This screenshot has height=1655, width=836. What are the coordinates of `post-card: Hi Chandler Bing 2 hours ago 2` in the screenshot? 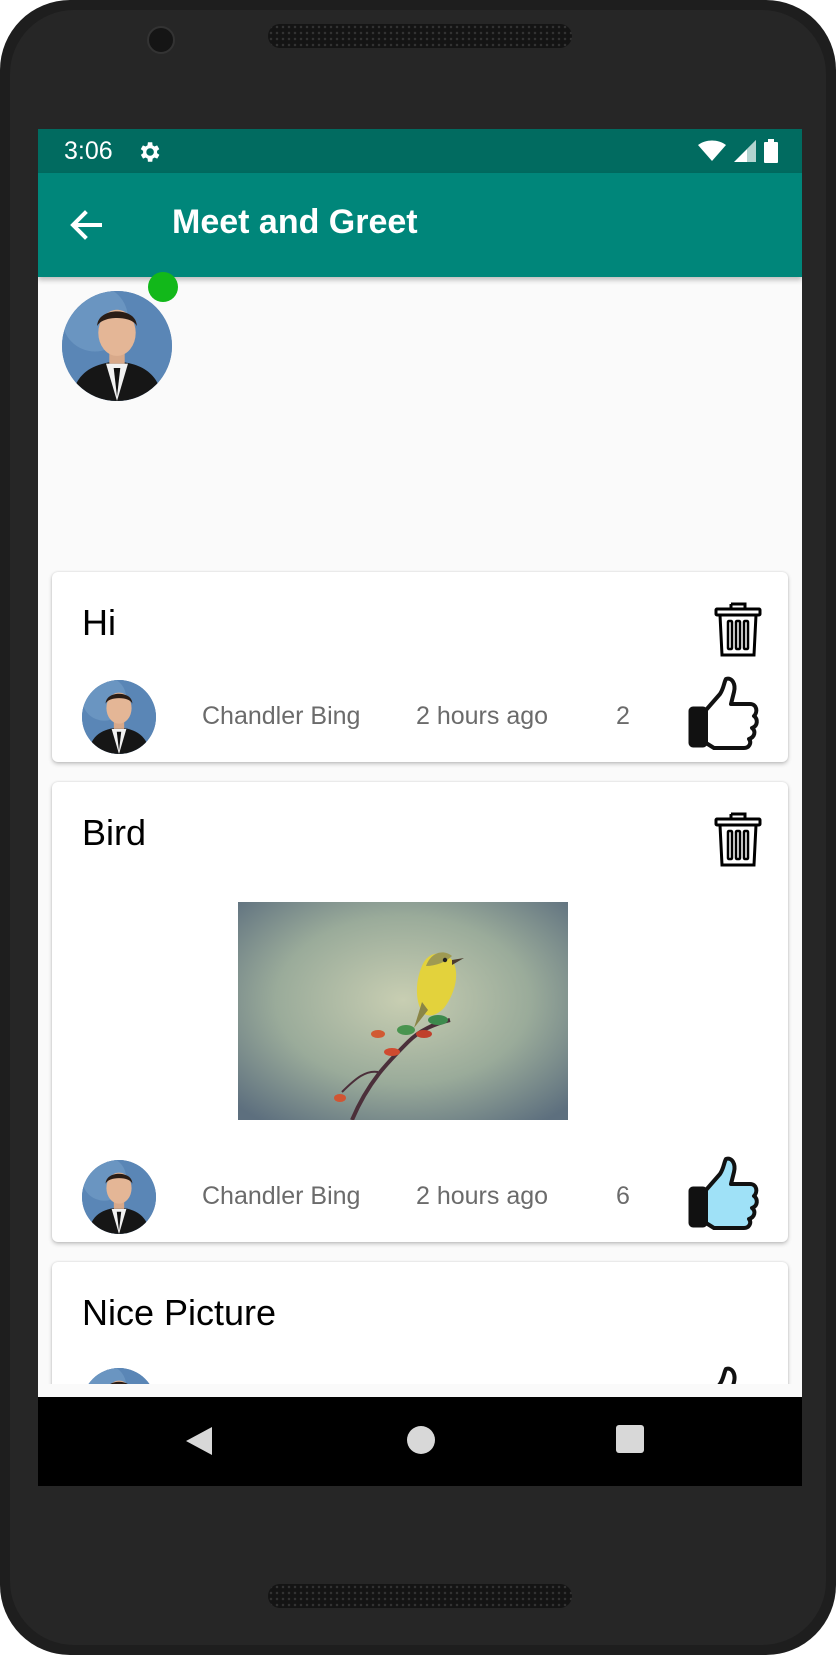 It's located at (420, 667).